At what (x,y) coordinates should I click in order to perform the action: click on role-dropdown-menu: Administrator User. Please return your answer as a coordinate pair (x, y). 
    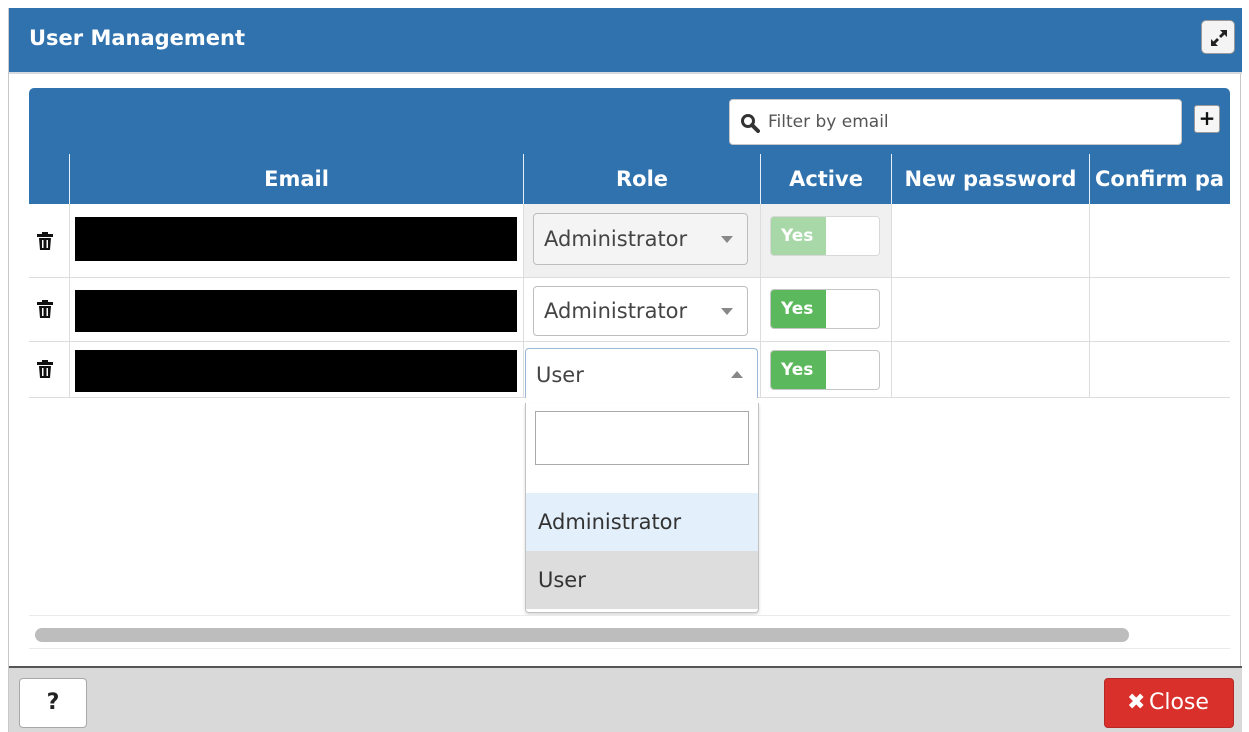
    Looking at the image, I should click on (642, 508).